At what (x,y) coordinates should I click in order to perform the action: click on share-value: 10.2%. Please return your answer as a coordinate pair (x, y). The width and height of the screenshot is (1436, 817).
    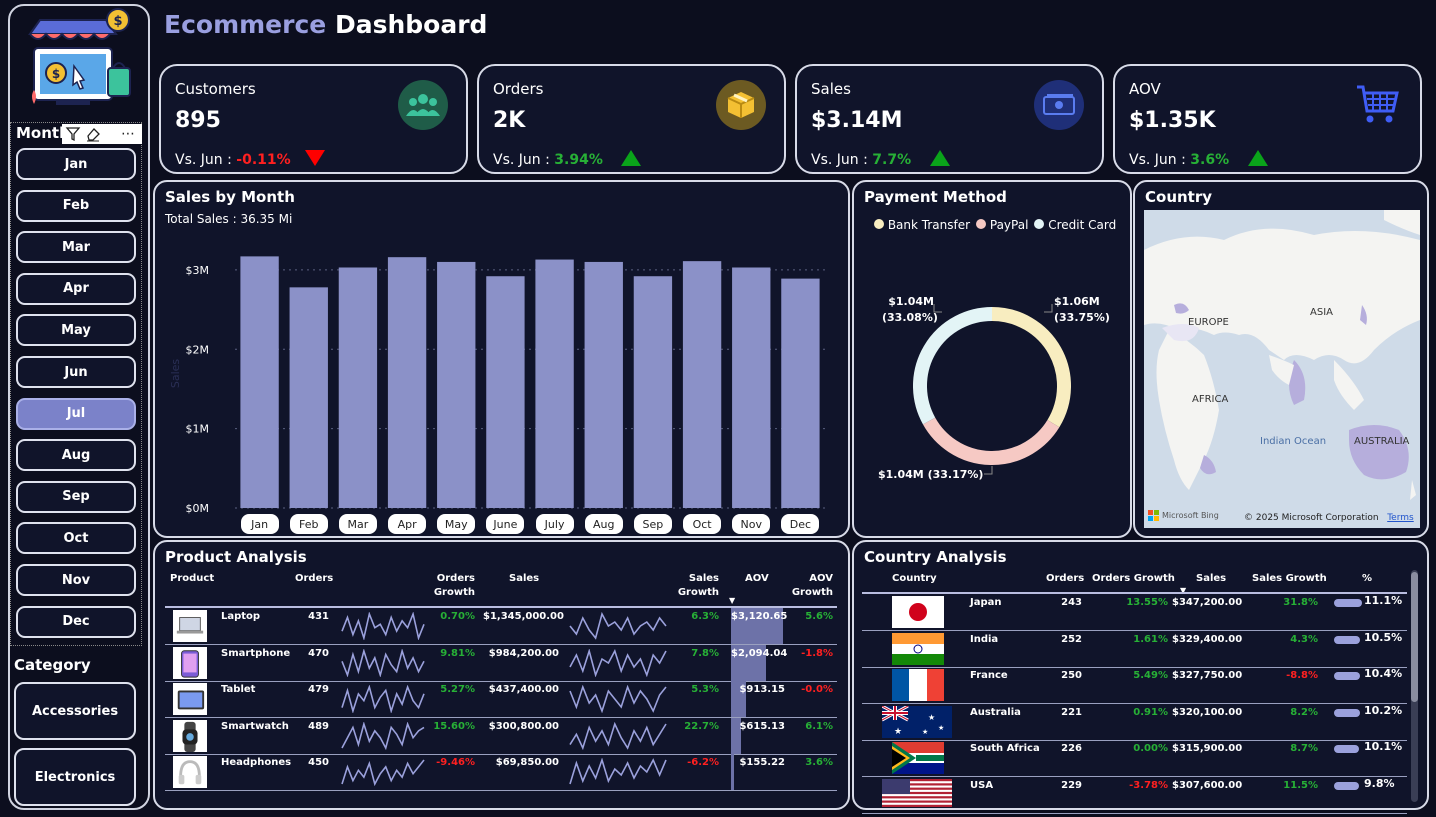
    Looking at the image, I should click on (1383, 710).